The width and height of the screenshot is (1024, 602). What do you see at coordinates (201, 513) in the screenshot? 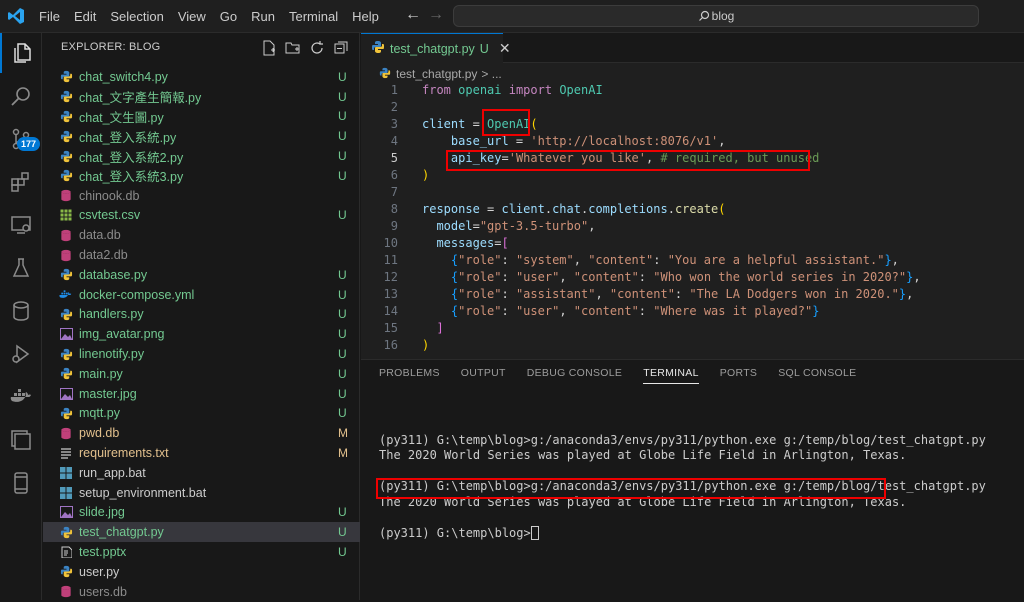
I see `file-item: slide.jpg U` at bounding box center [201, 513].